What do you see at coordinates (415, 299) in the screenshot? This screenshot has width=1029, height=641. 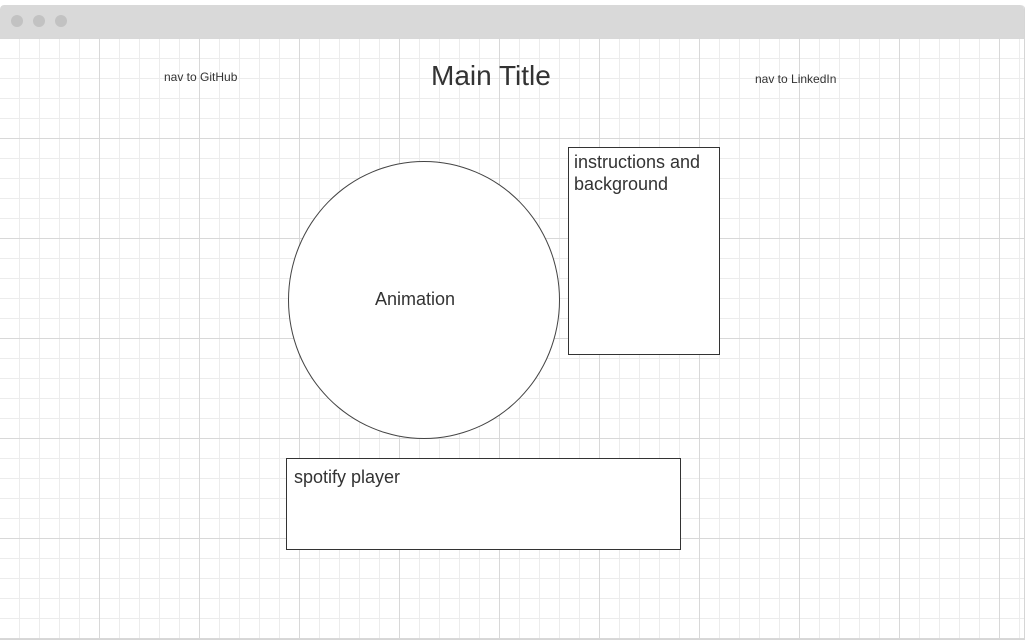 I see `animation-label: Animation` at bounding box center [415, 299].